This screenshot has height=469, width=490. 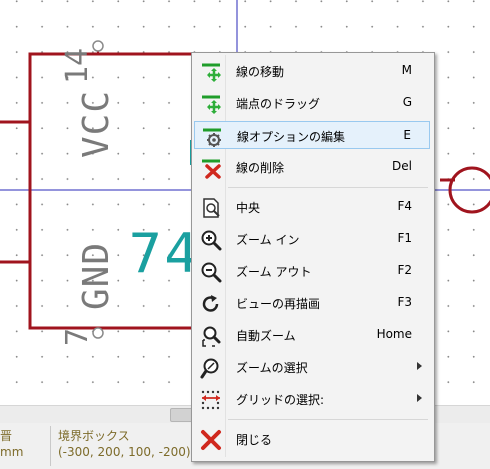 What do you see at coordinates (274, 272) in the screenshot?
I see `menu-item-label: ズーム アウト` at bounding box center [274, 272].